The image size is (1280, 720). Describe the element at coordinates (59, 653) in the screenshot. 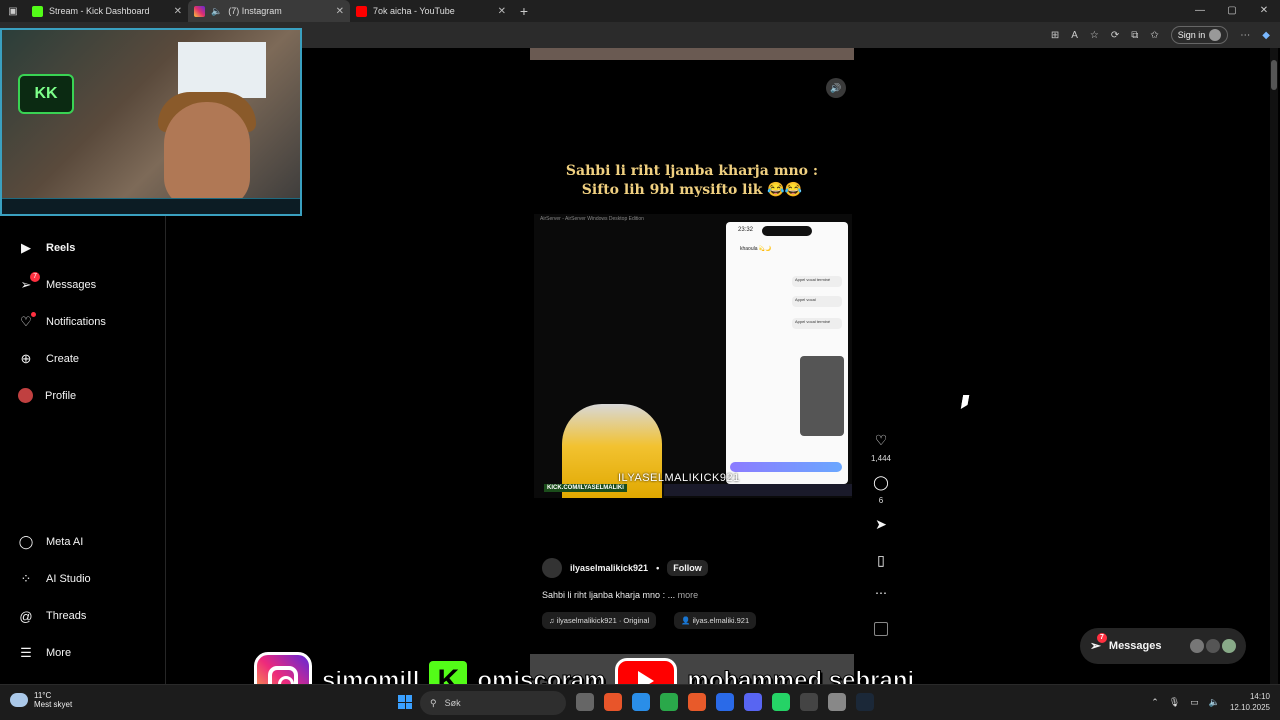

I see `sidebar-item-label: More` at that location.